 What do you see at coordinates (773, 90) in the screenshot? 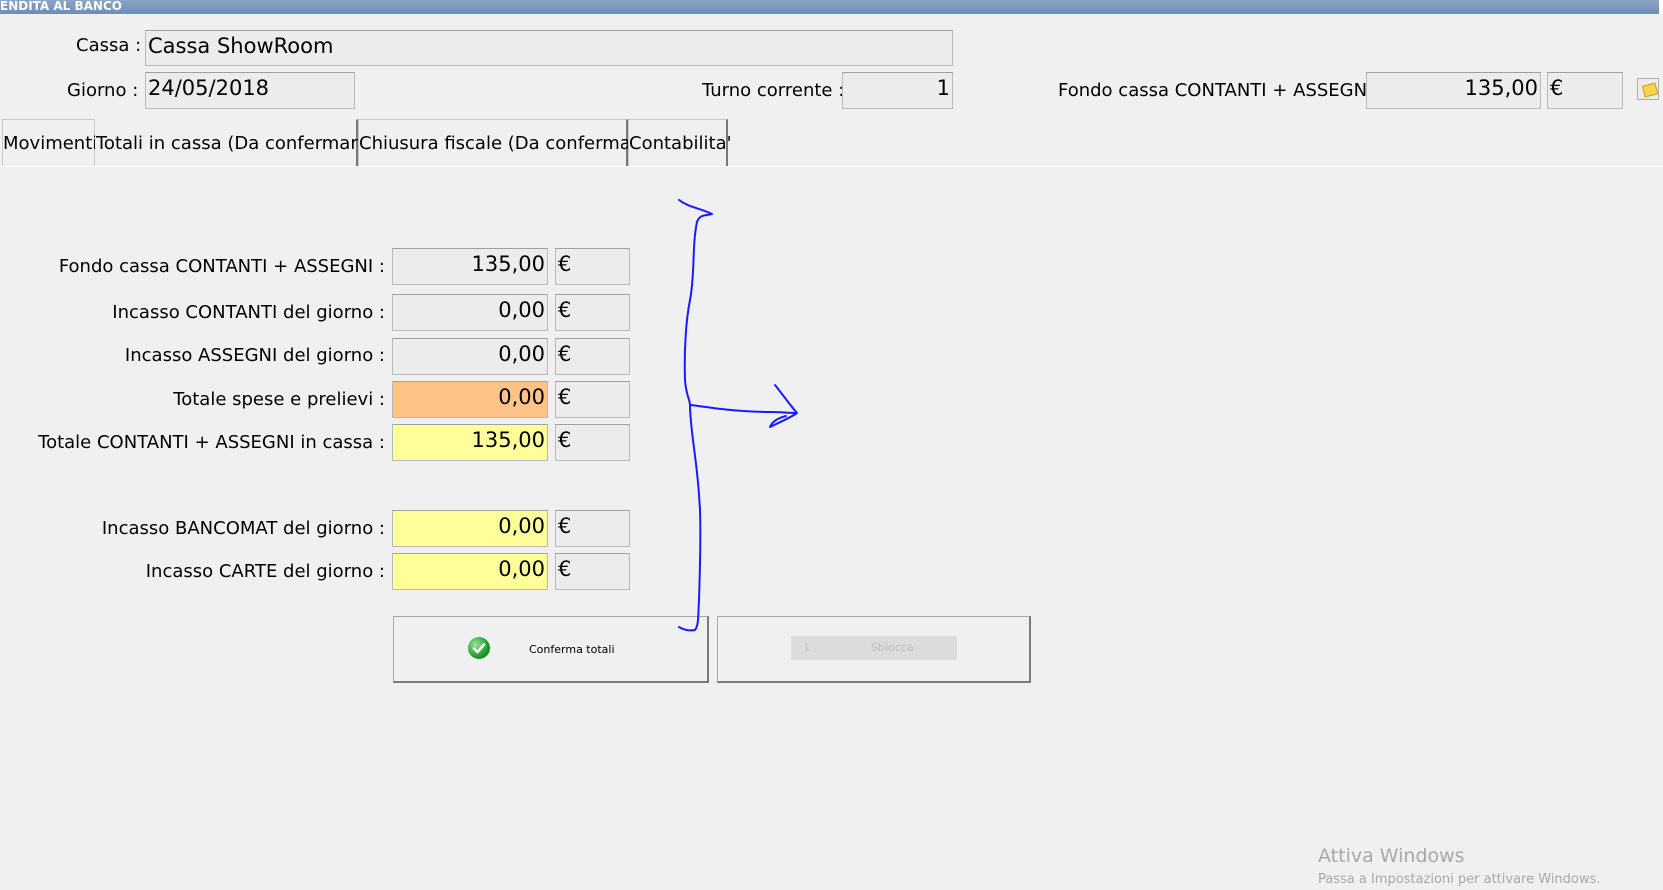
I see `turno-label: Turno corrente :` at bounding box center [773, 90].